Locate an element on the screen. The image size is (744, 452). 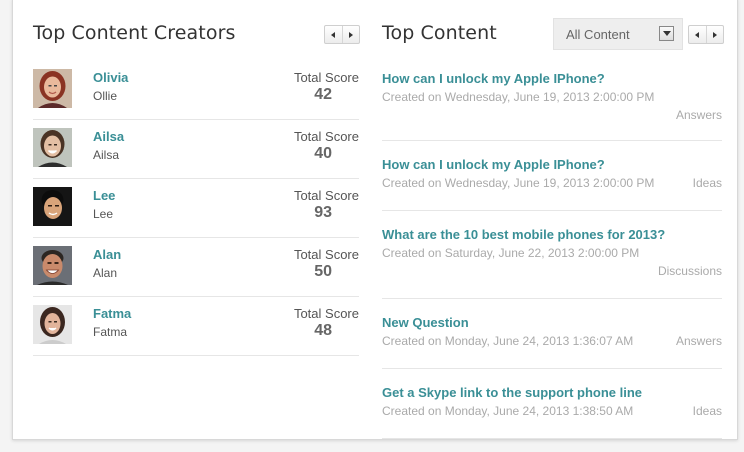
creator-row: Alan Alan Total Score 50 is located at coordinates (196, 267).